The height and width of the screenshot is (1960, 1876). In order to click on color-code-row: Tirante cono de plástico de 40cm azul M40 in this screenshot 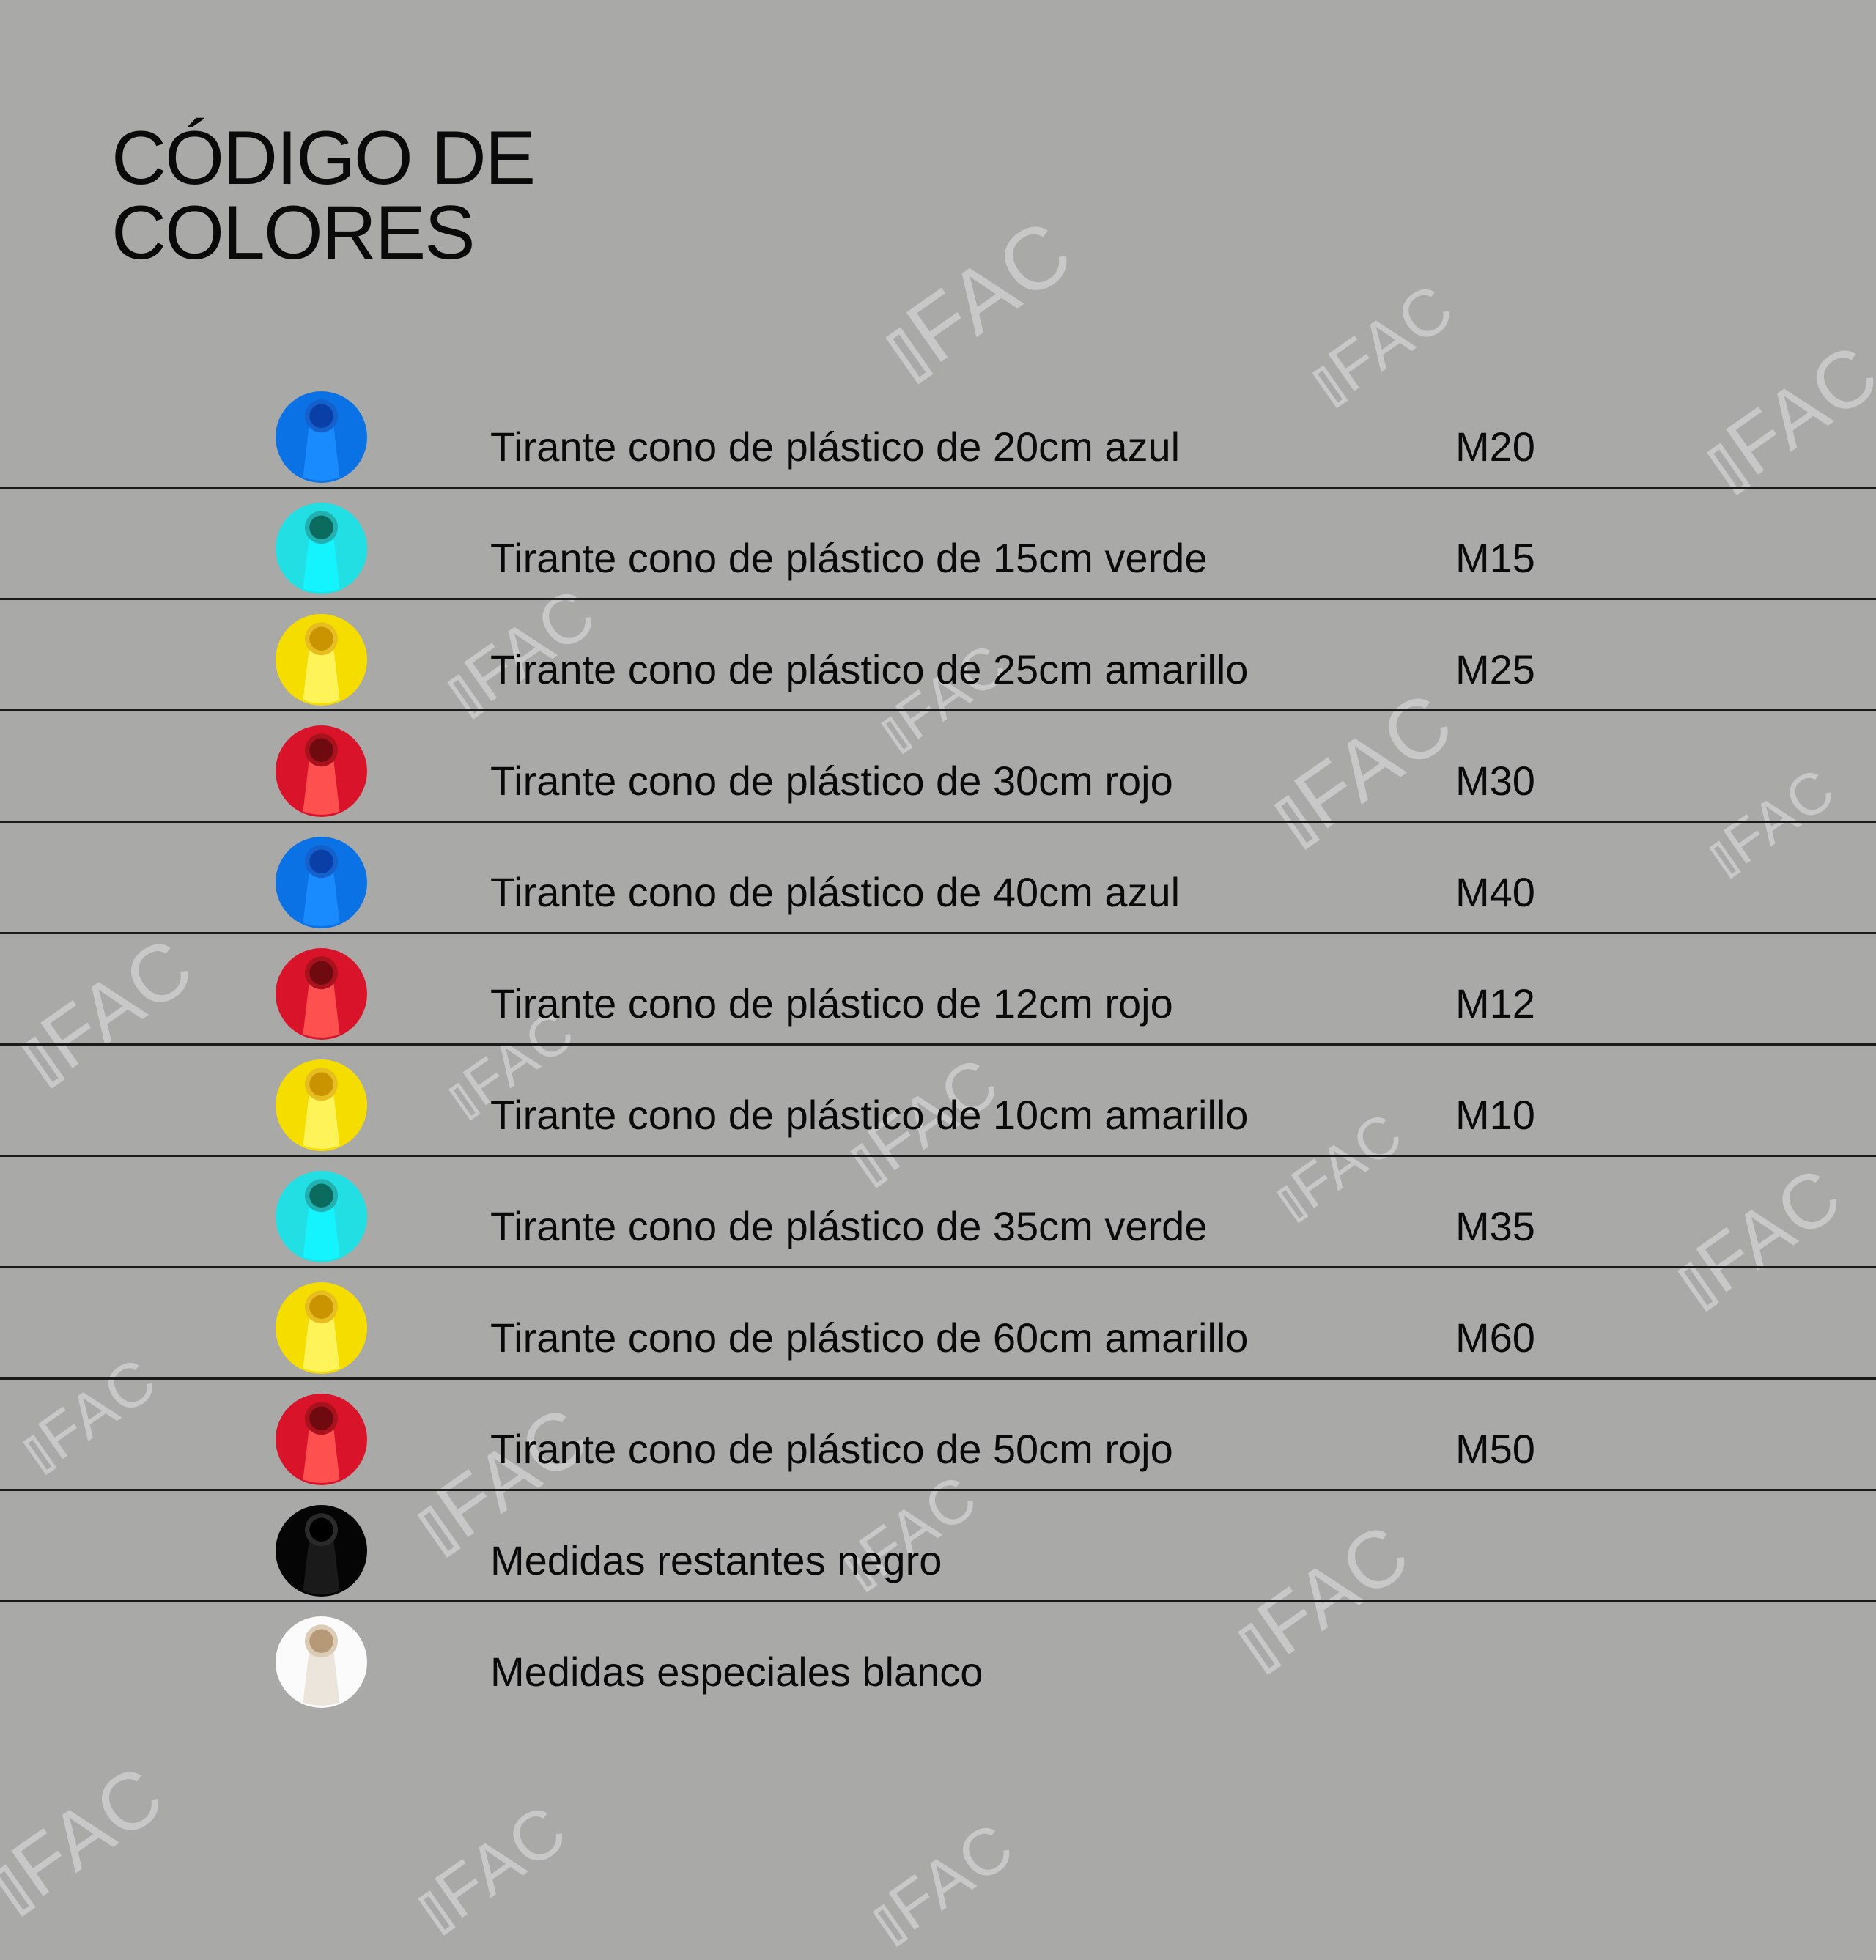, I will do `click(938, 877)`.